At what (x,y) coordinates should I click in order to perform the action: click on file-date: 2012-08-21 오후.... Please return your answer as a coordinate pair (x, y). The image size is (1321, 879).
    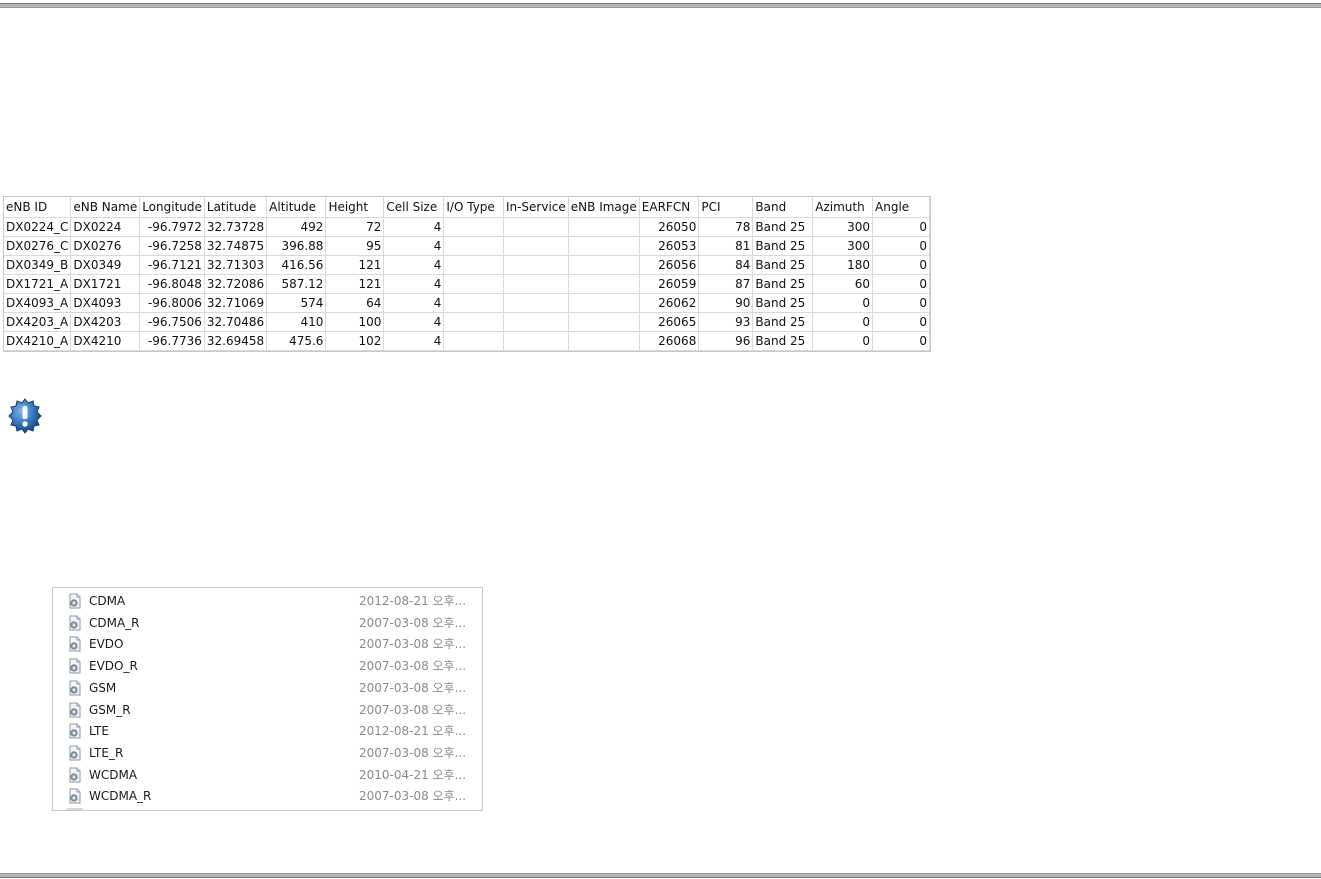
    Looking at the image, I should click on (413, 731).